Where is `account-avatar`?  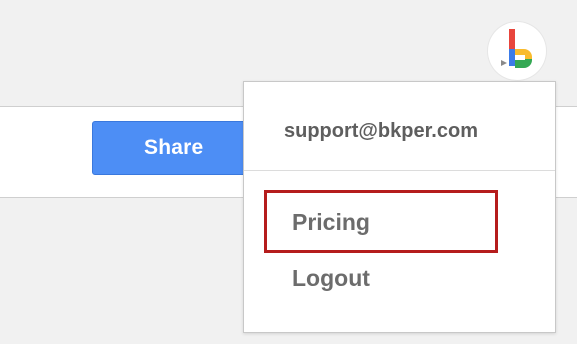 account-avatar is located at coordinates (517, 51).